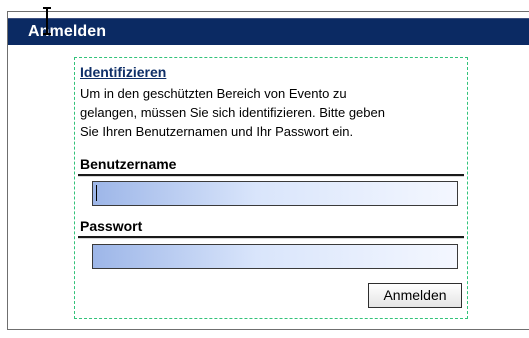 This screenshot has width=529, height=338. I want to click on login-button: Anmelden, so click(415, 295).